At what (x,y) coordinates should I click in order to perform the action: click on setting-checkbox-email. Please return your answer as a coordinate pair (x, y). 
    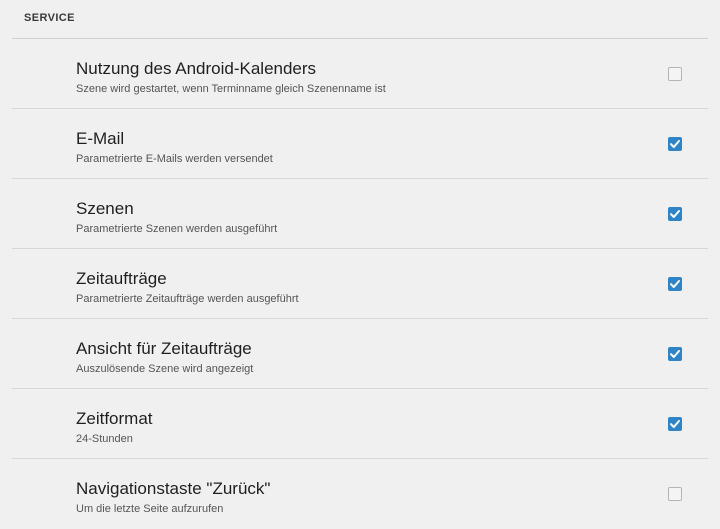
    Looking at the image, I should click on (675, 144).